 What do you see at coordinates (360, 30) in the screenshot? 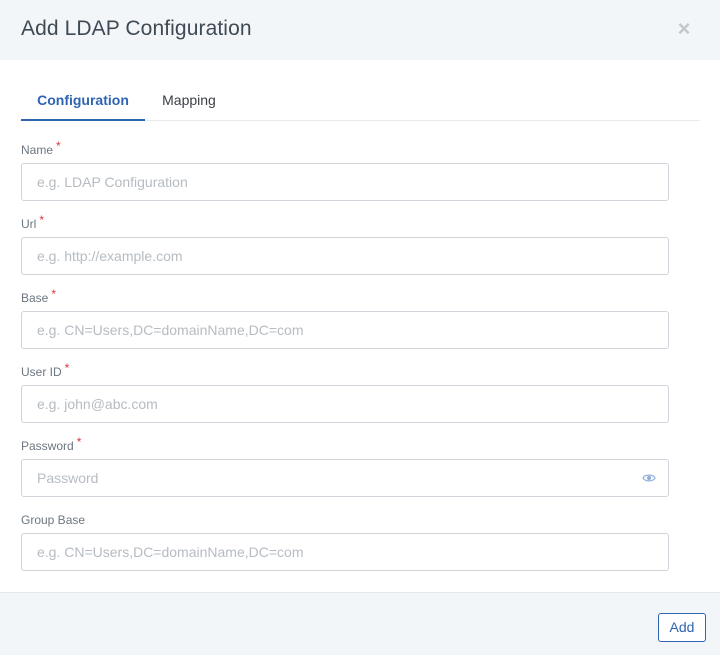
I see `modal-header: Add LDAP Configuration ×` at bounding box center [360, 30].